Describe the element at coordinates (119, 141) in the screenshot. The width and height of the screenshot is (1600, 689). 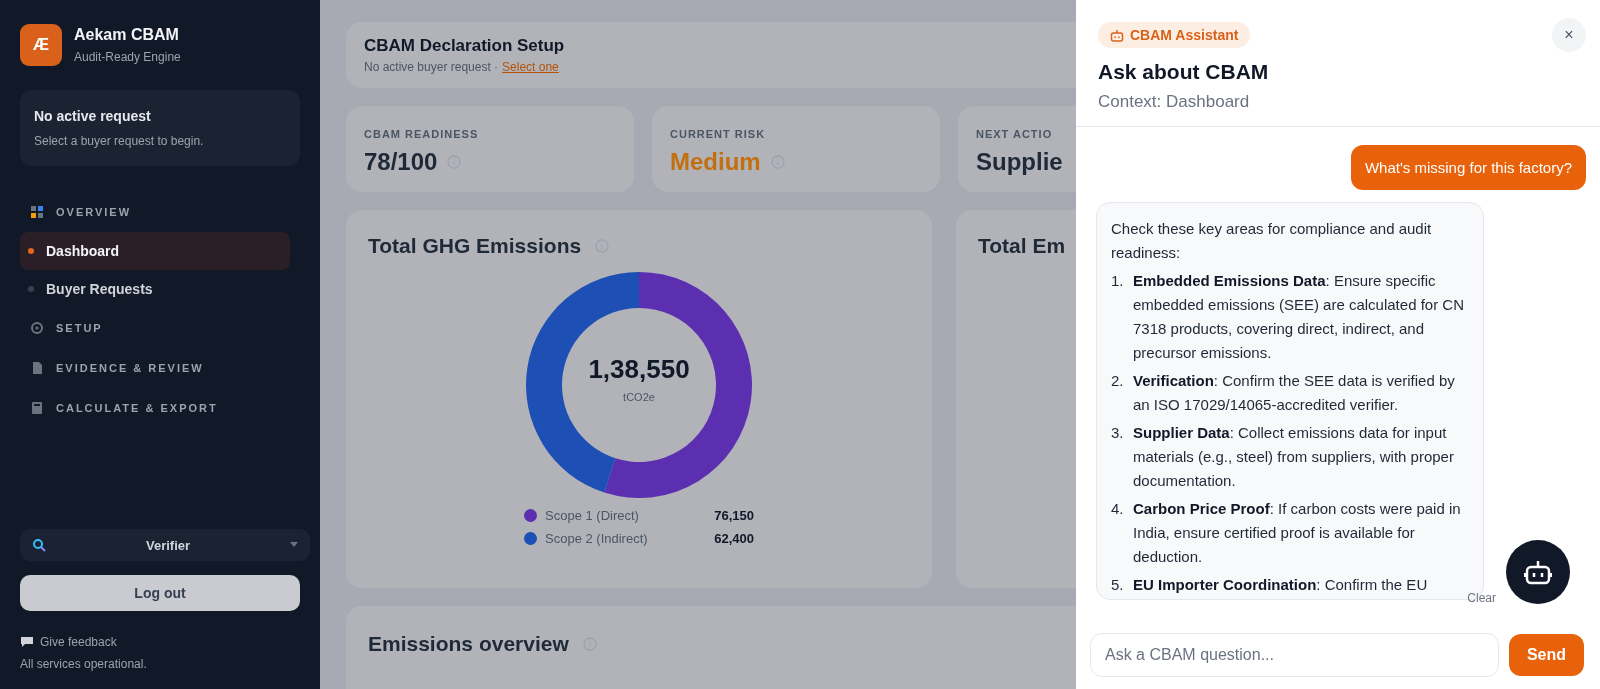
I see `request-hint: Select a buyer request to begin.` at that location.